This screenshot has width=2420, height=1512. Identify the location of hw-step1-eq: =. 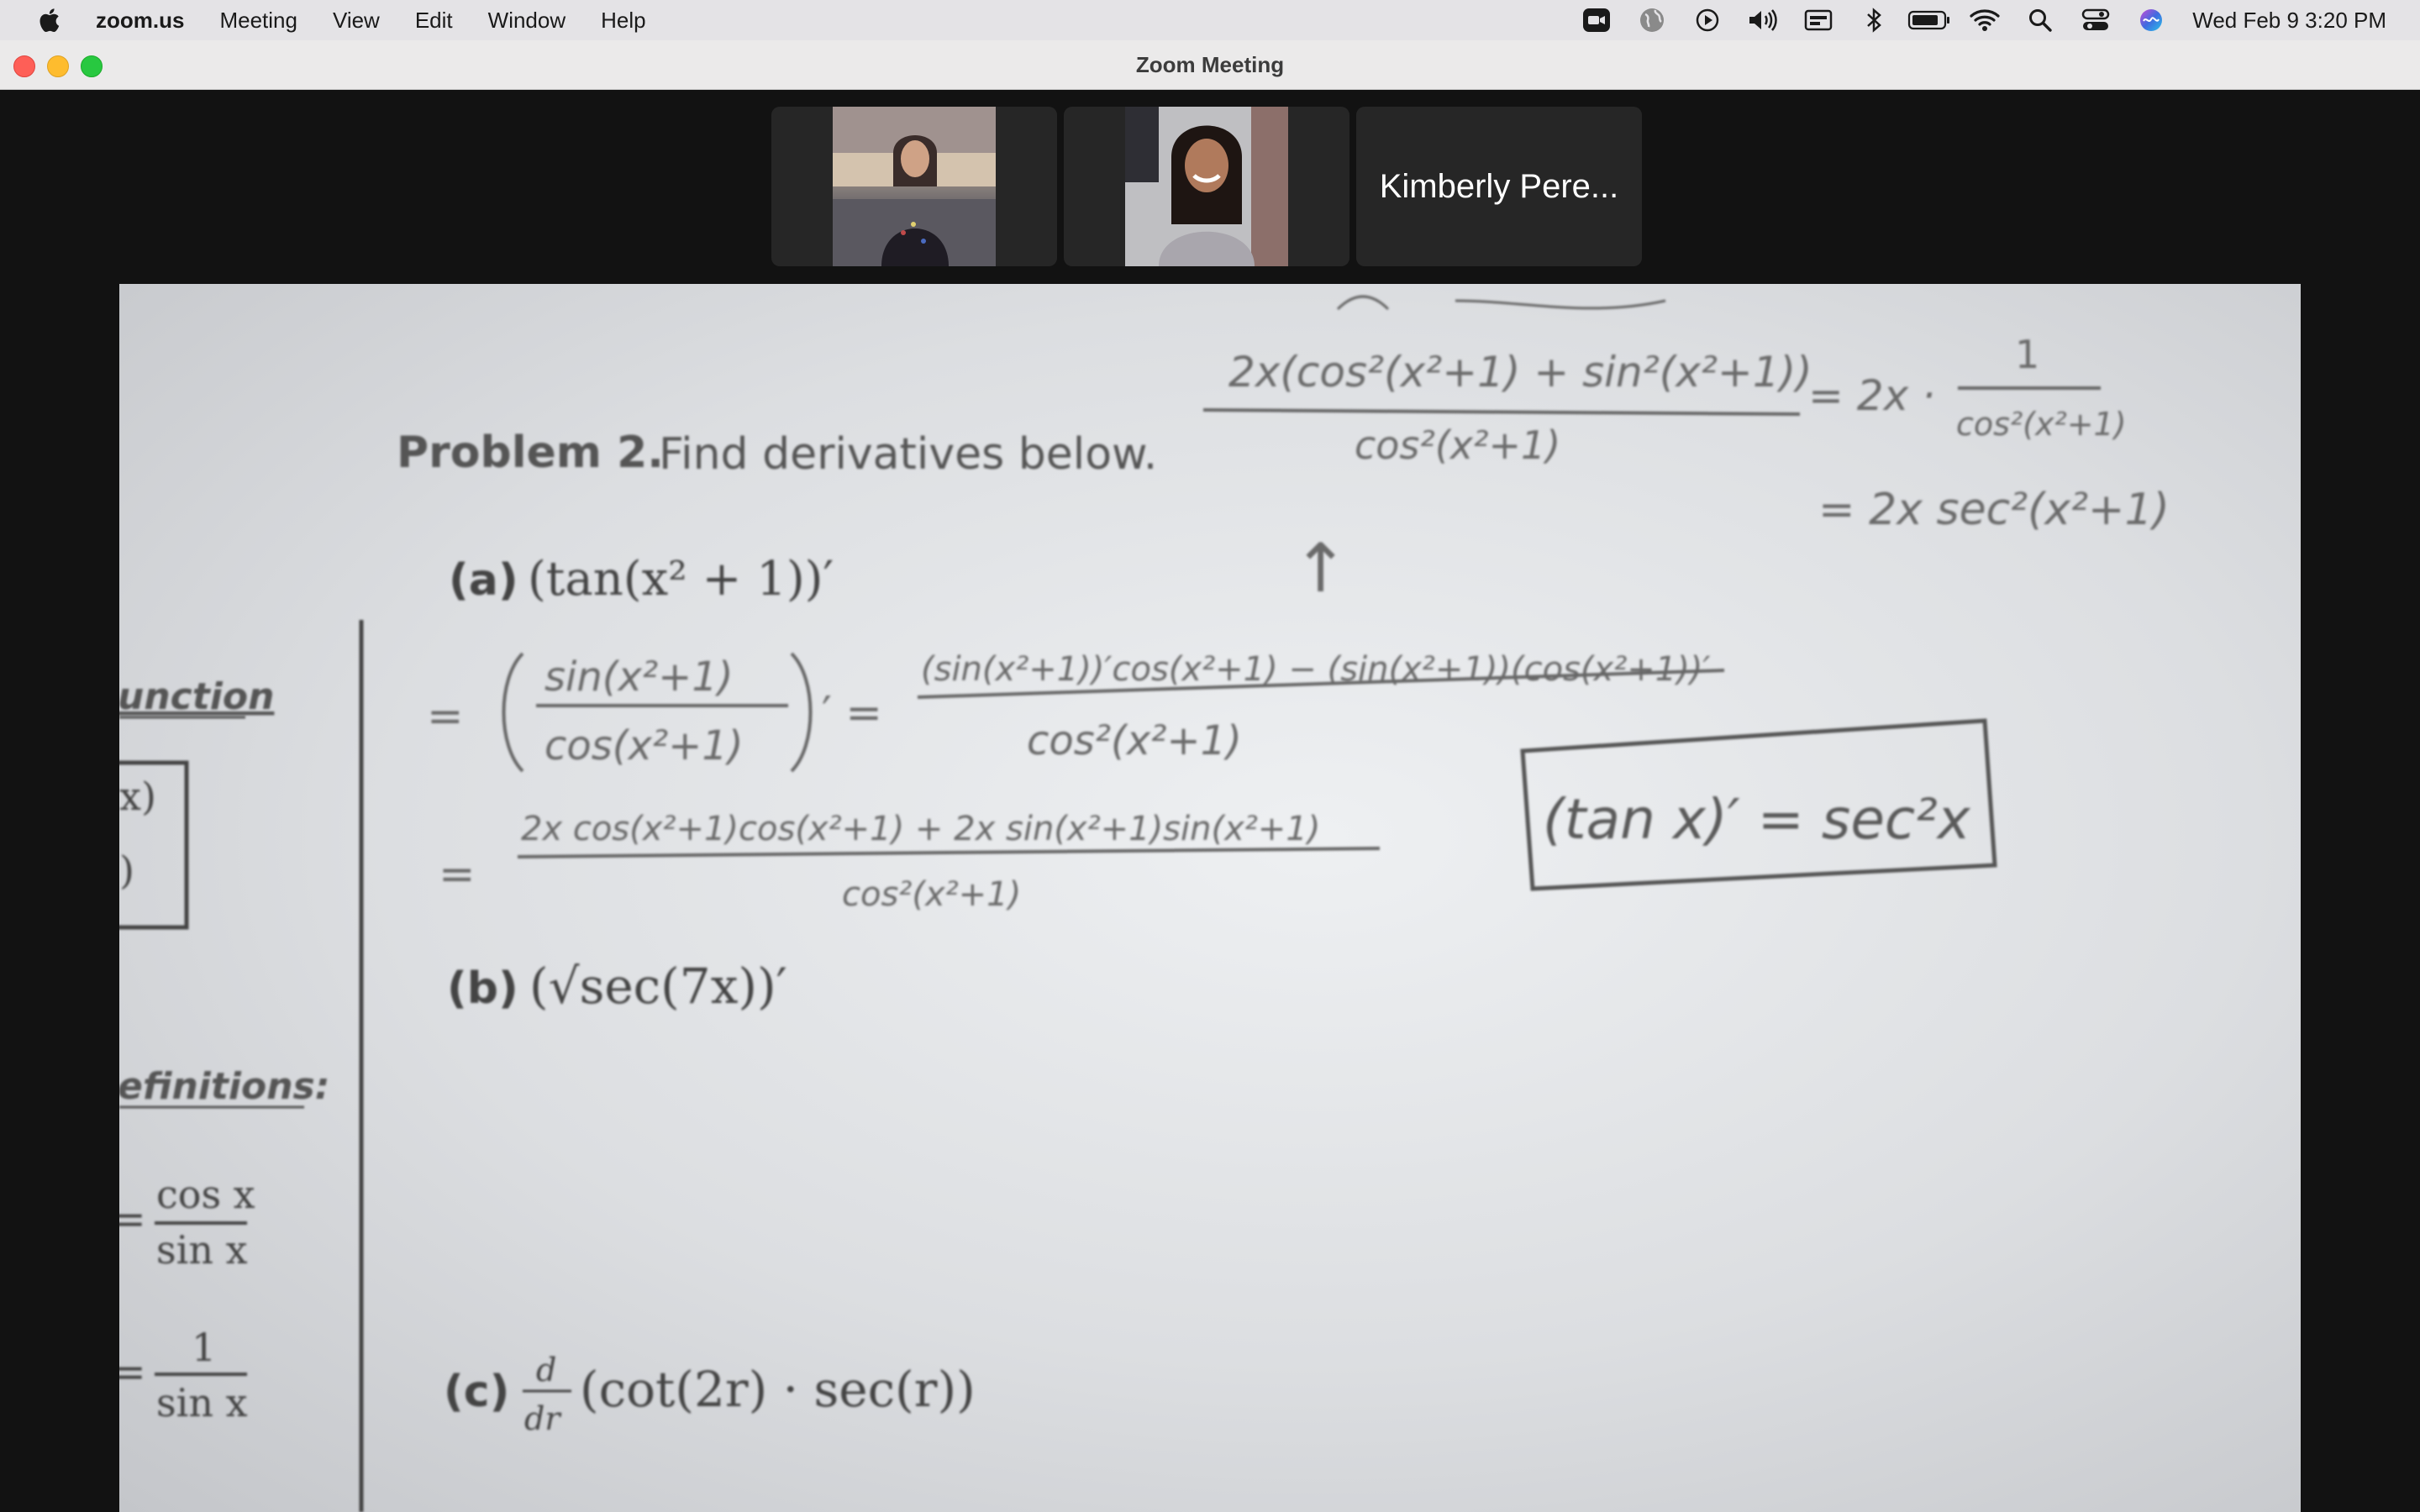
(446, 716).